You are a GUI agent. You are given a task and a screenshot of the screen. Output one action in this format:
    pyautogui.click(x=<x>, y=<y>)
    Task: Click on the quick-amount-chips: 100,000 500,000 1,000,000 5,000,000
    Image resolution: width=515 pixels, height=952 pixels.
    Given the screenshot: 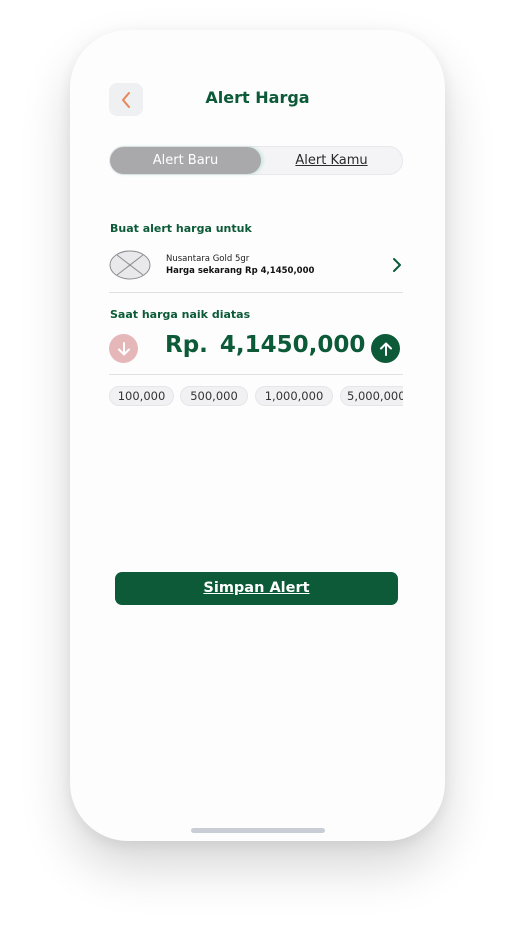 What is the action you would take?
    pyautogui.click(x=256, y=396)
    